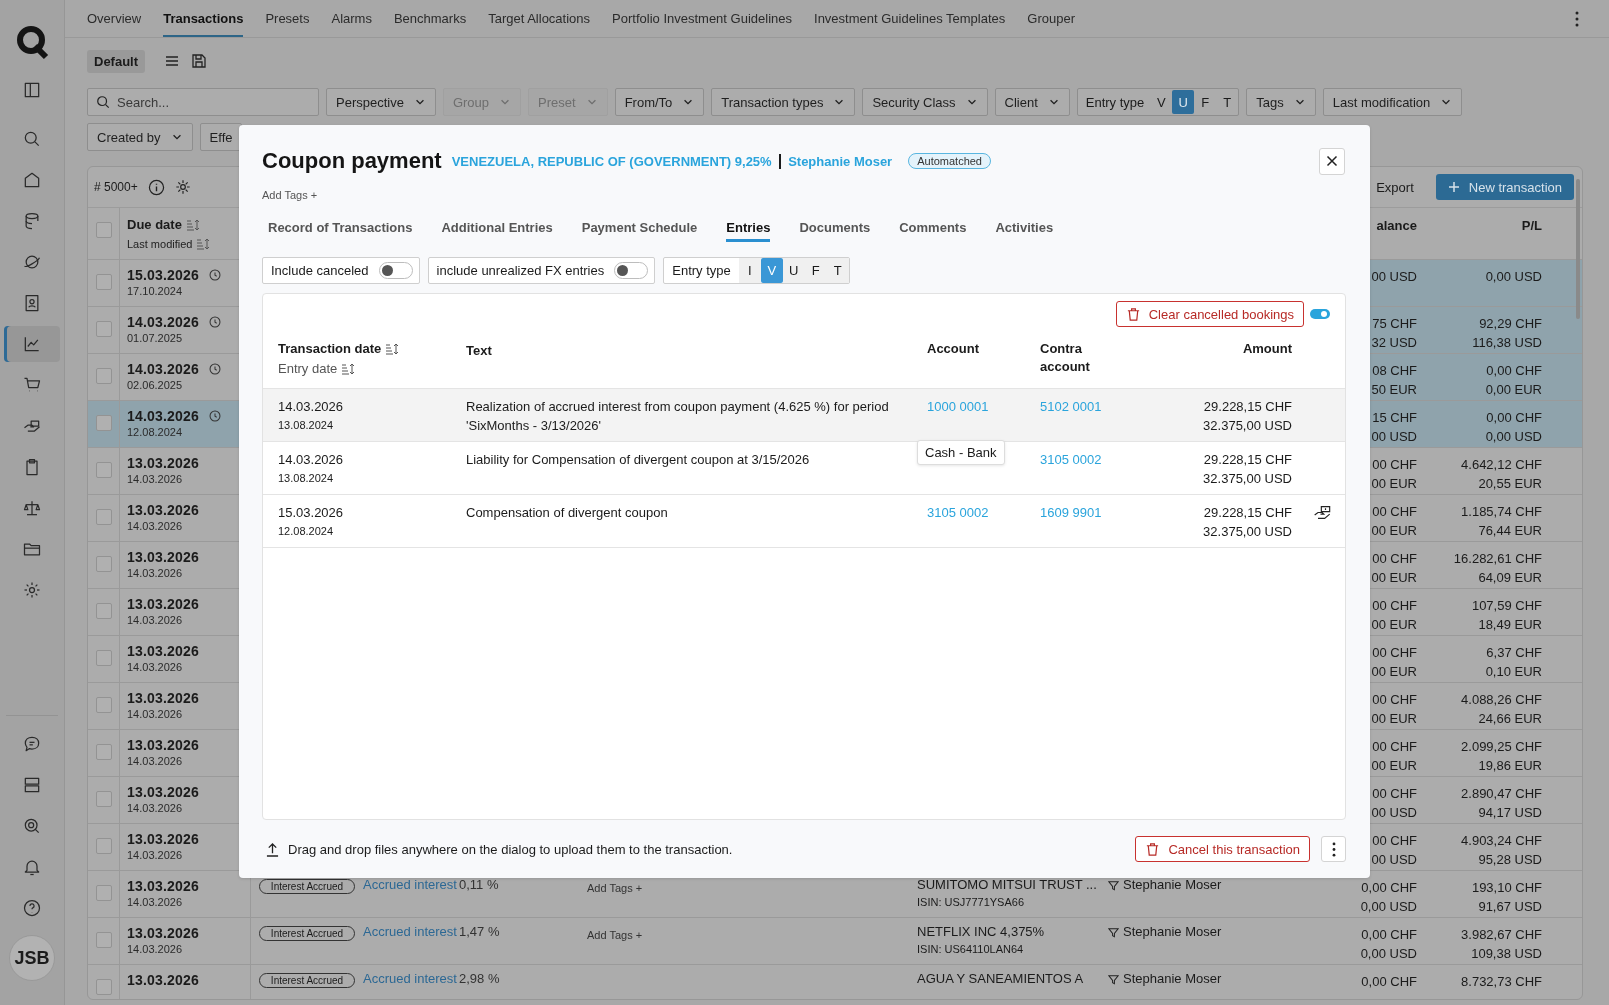  I want to click on upload-hint: Drag and drop files anywhere on the dialog to upload them to the transaction., so click(510, 849).